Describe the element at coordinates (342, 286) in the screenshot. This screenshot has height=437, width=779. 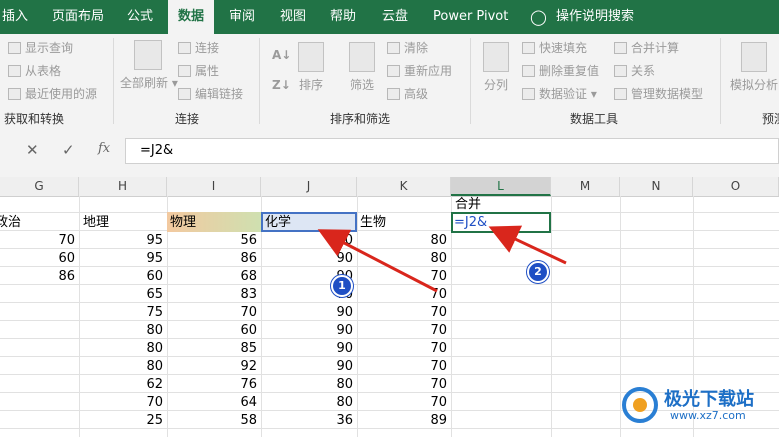
I see `annotation-badge-1: 1` at that location.